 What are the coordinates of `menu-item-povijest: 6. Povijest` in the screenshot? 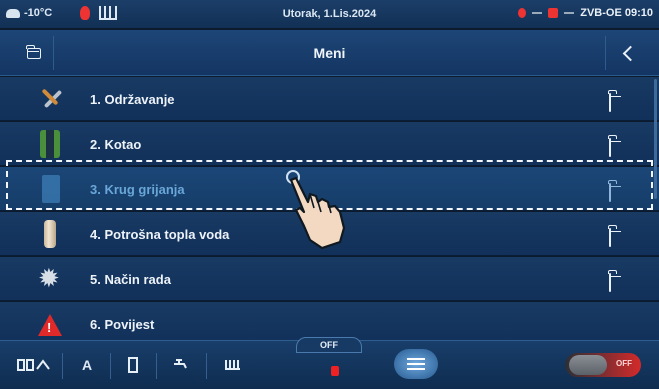 It's located at (329, 321).